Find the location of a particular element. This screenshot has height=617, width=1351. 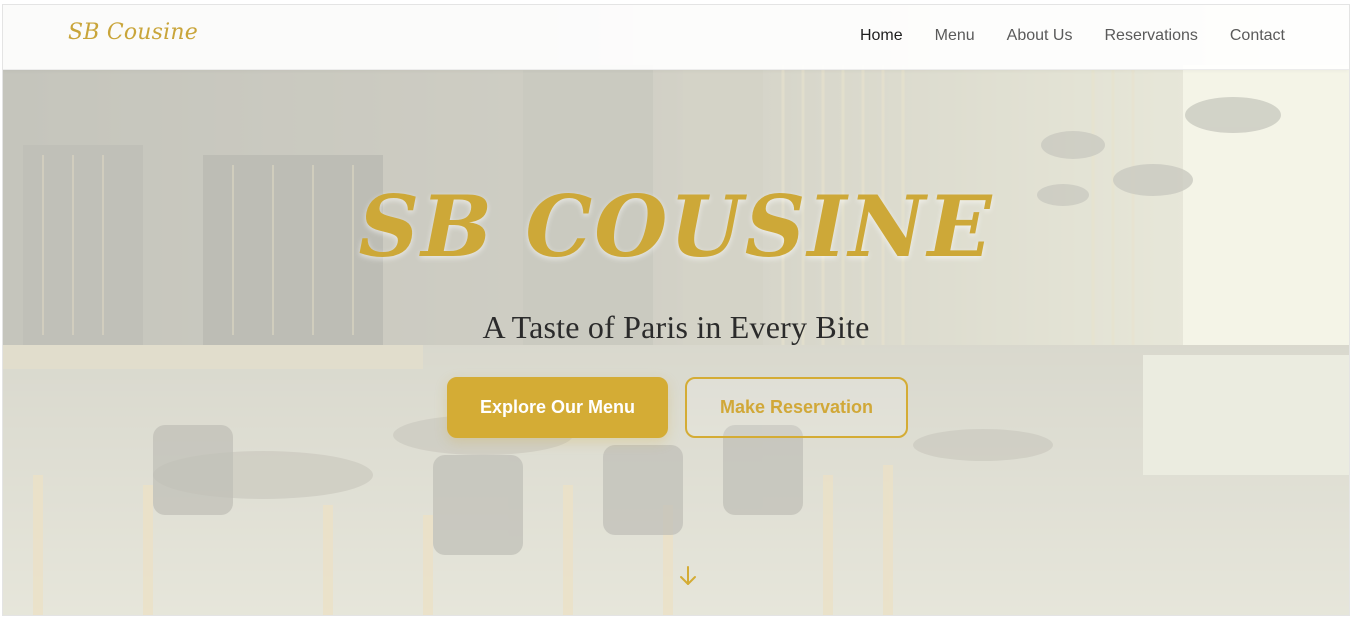

arrow-down-icon is located at coordinates (688, 576).